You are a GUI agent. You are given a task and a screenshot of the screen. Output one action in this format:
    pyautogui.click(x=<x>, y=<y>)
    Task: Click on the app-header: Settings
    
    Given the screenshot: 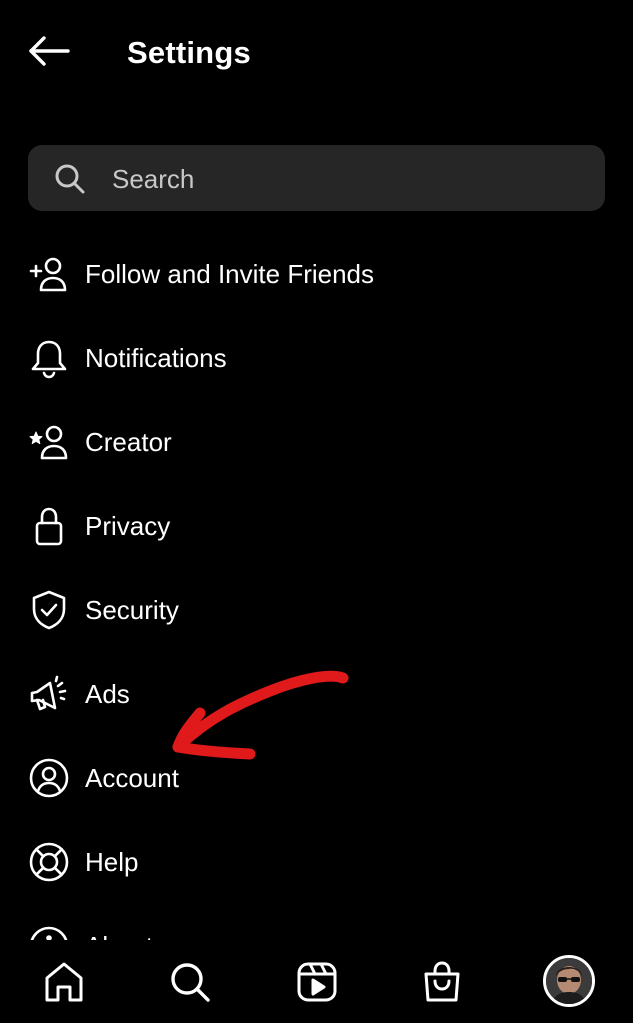 What is the action you would take?
    pyautogui.click(x=316, y=55)
    